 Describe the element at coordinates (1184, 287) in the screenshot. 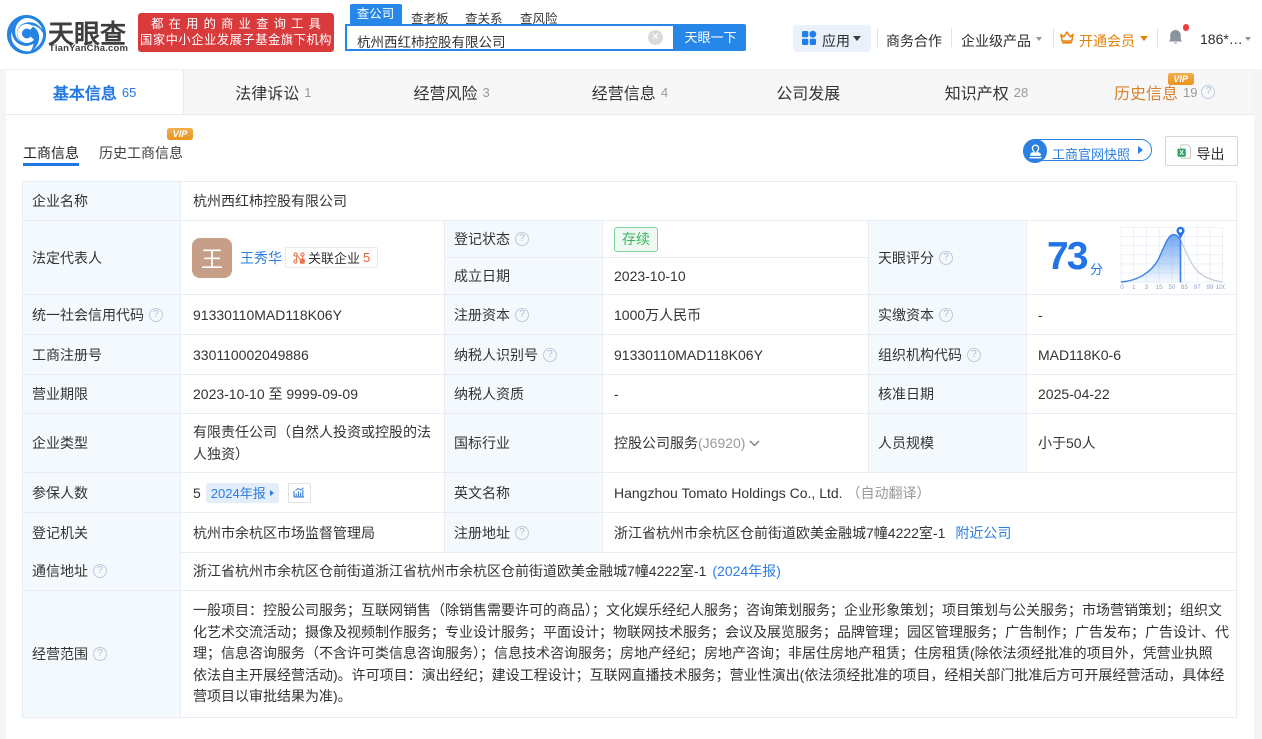

I see `svg-text: 85` at that location.